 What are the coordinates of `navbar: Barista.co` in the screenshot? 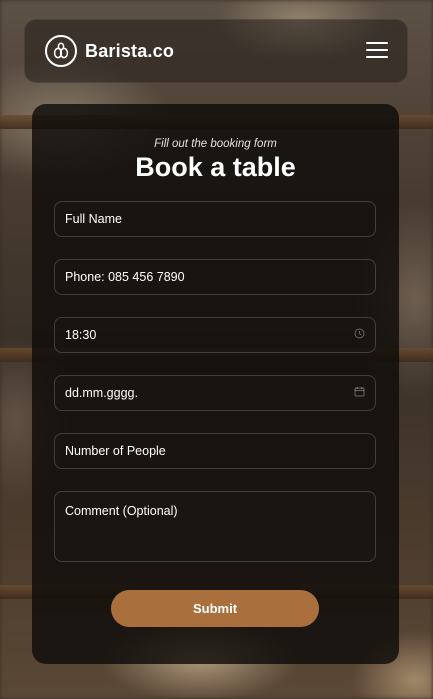 It's located at (216, 51).